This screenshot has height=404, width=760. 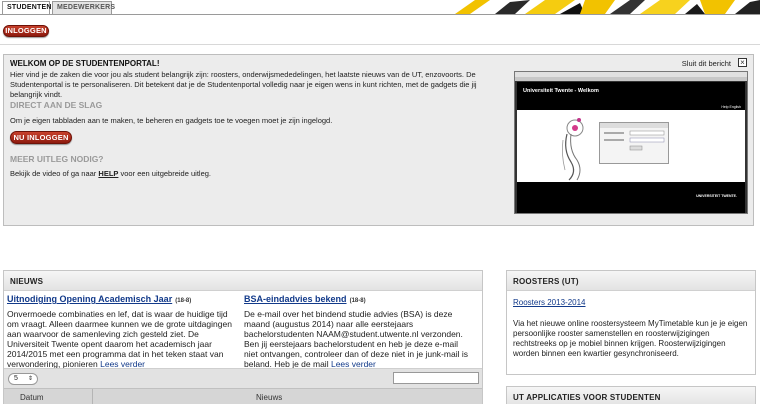 I want to click on page-size-value: 5, so click(x=16, y=378).